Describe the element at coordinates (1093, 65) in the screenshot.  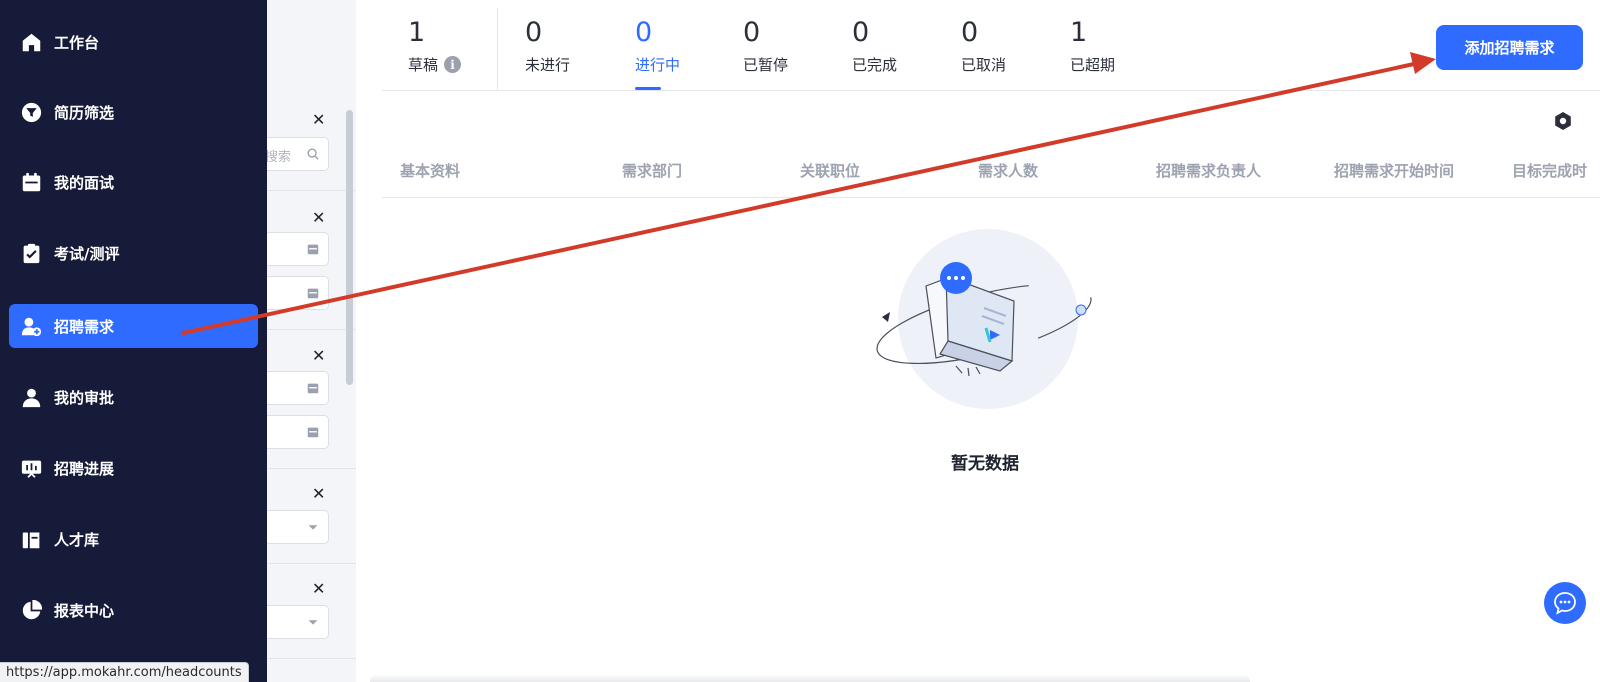
I see `tab-label: 已超期` at that location.